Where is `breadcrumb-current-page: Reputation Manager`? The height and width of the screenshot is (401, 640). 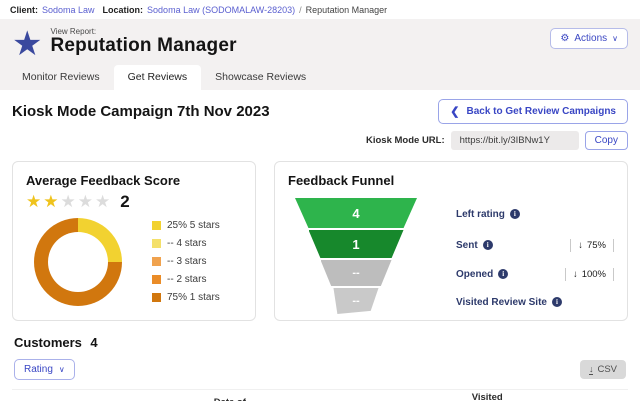
breadcrumb-current-page: Reputation Manager is located at coordinates (346, 9).